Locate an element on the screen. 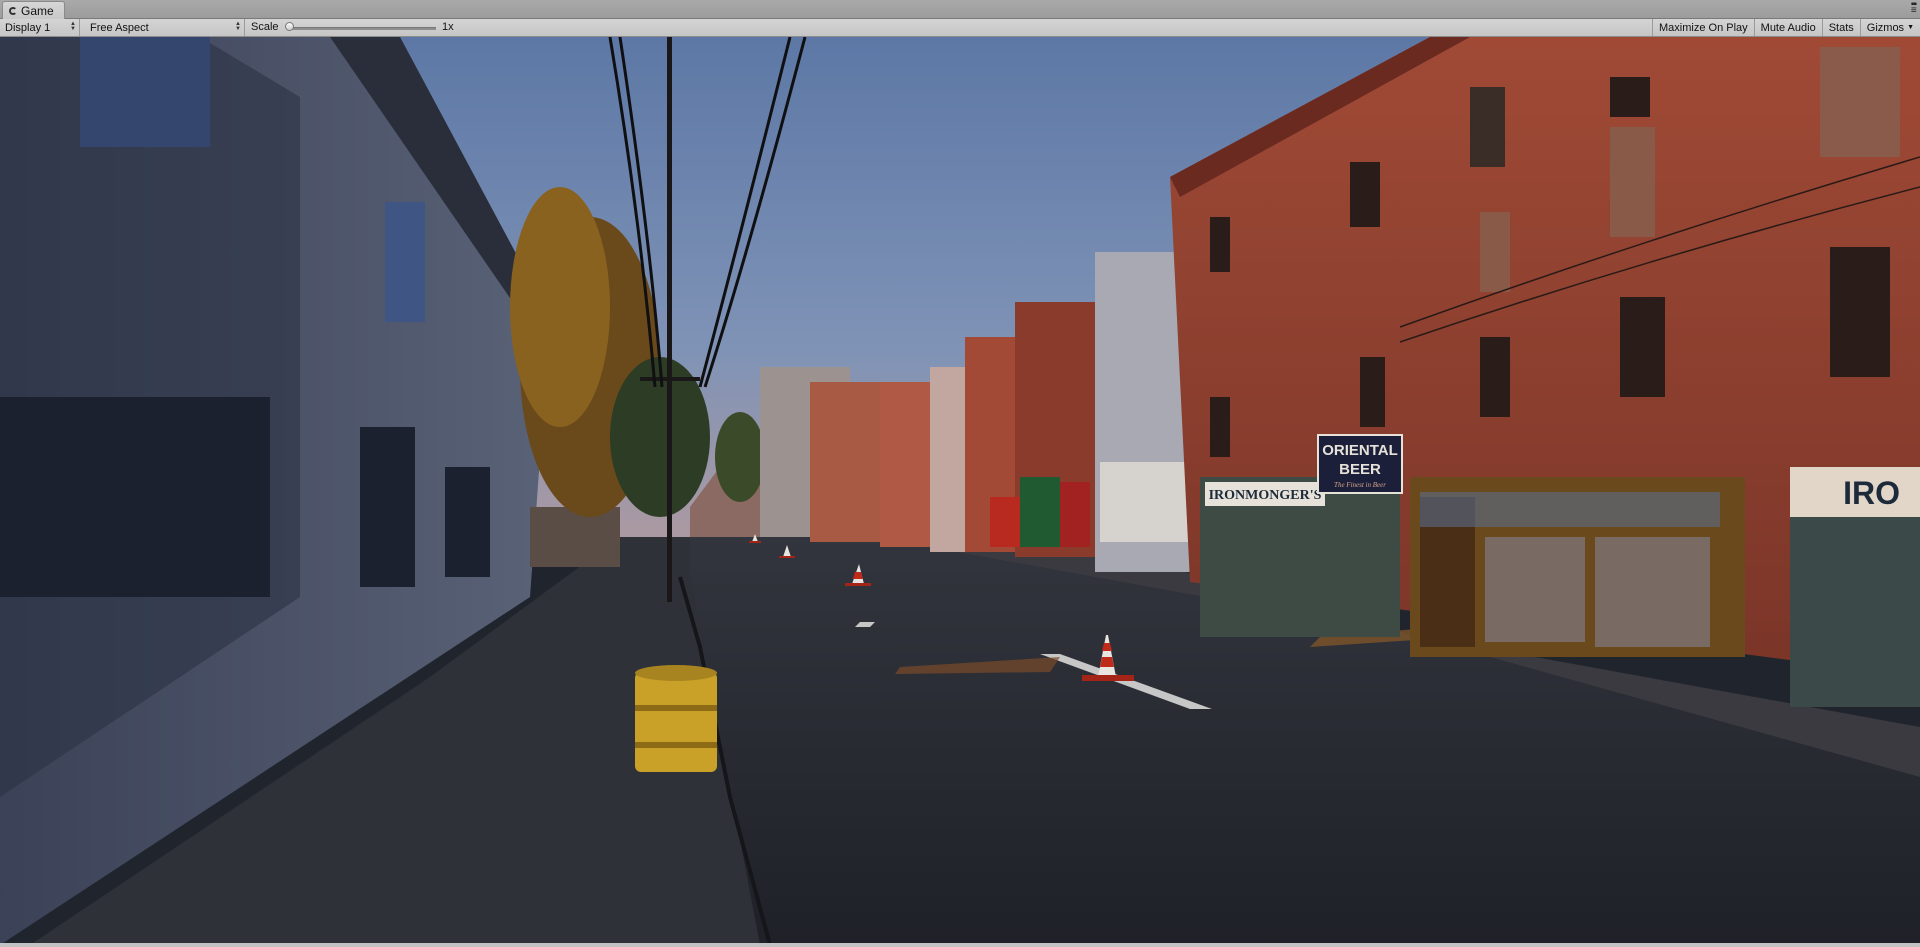  game-controller-icon is located at coordinates (13, 10).